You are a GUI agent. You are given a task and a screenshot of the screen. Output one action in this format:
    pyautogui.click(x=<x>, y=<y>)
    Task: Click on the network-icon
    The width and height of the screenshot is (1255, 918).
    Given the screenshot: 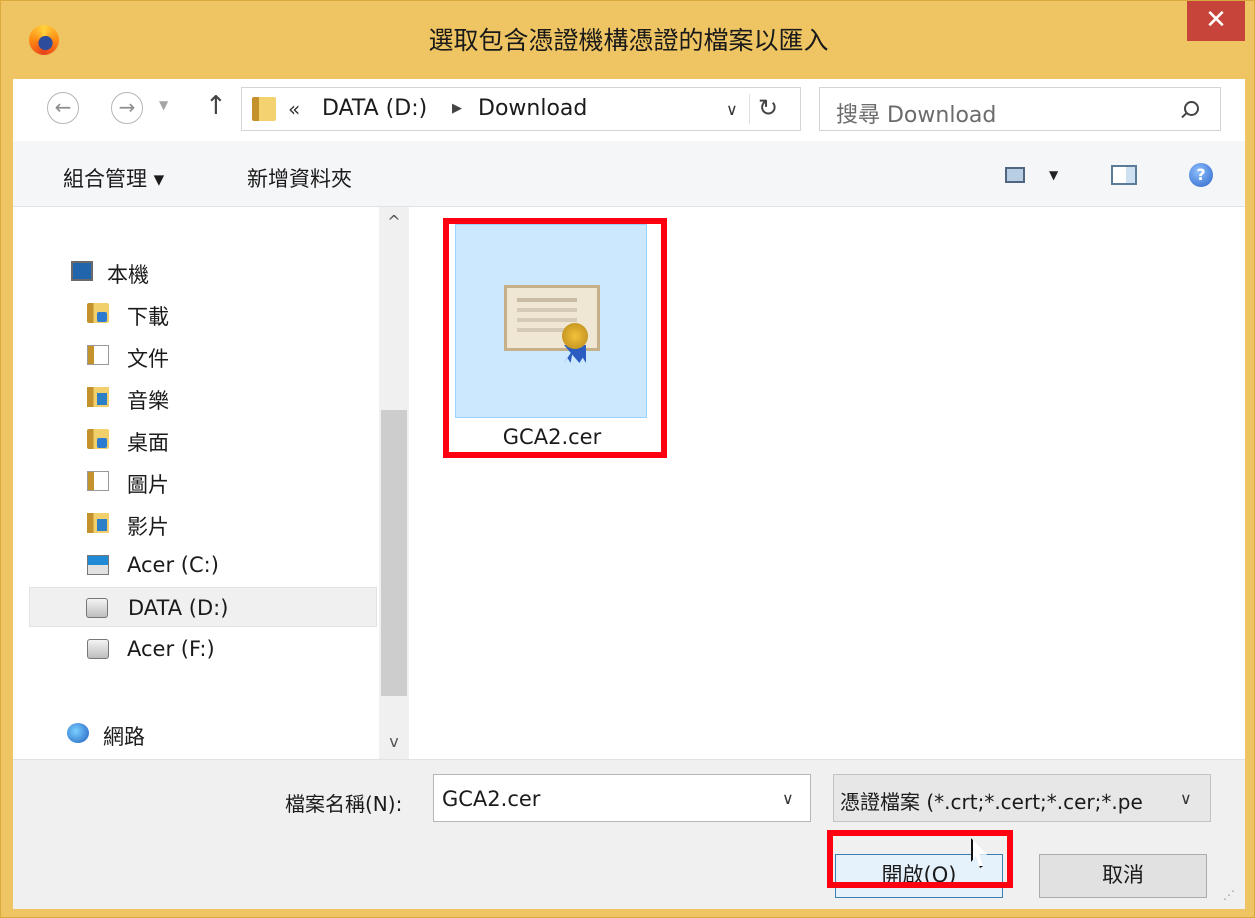 What is the action you would take?
    pyautogui.click(x=78, y=733)
    